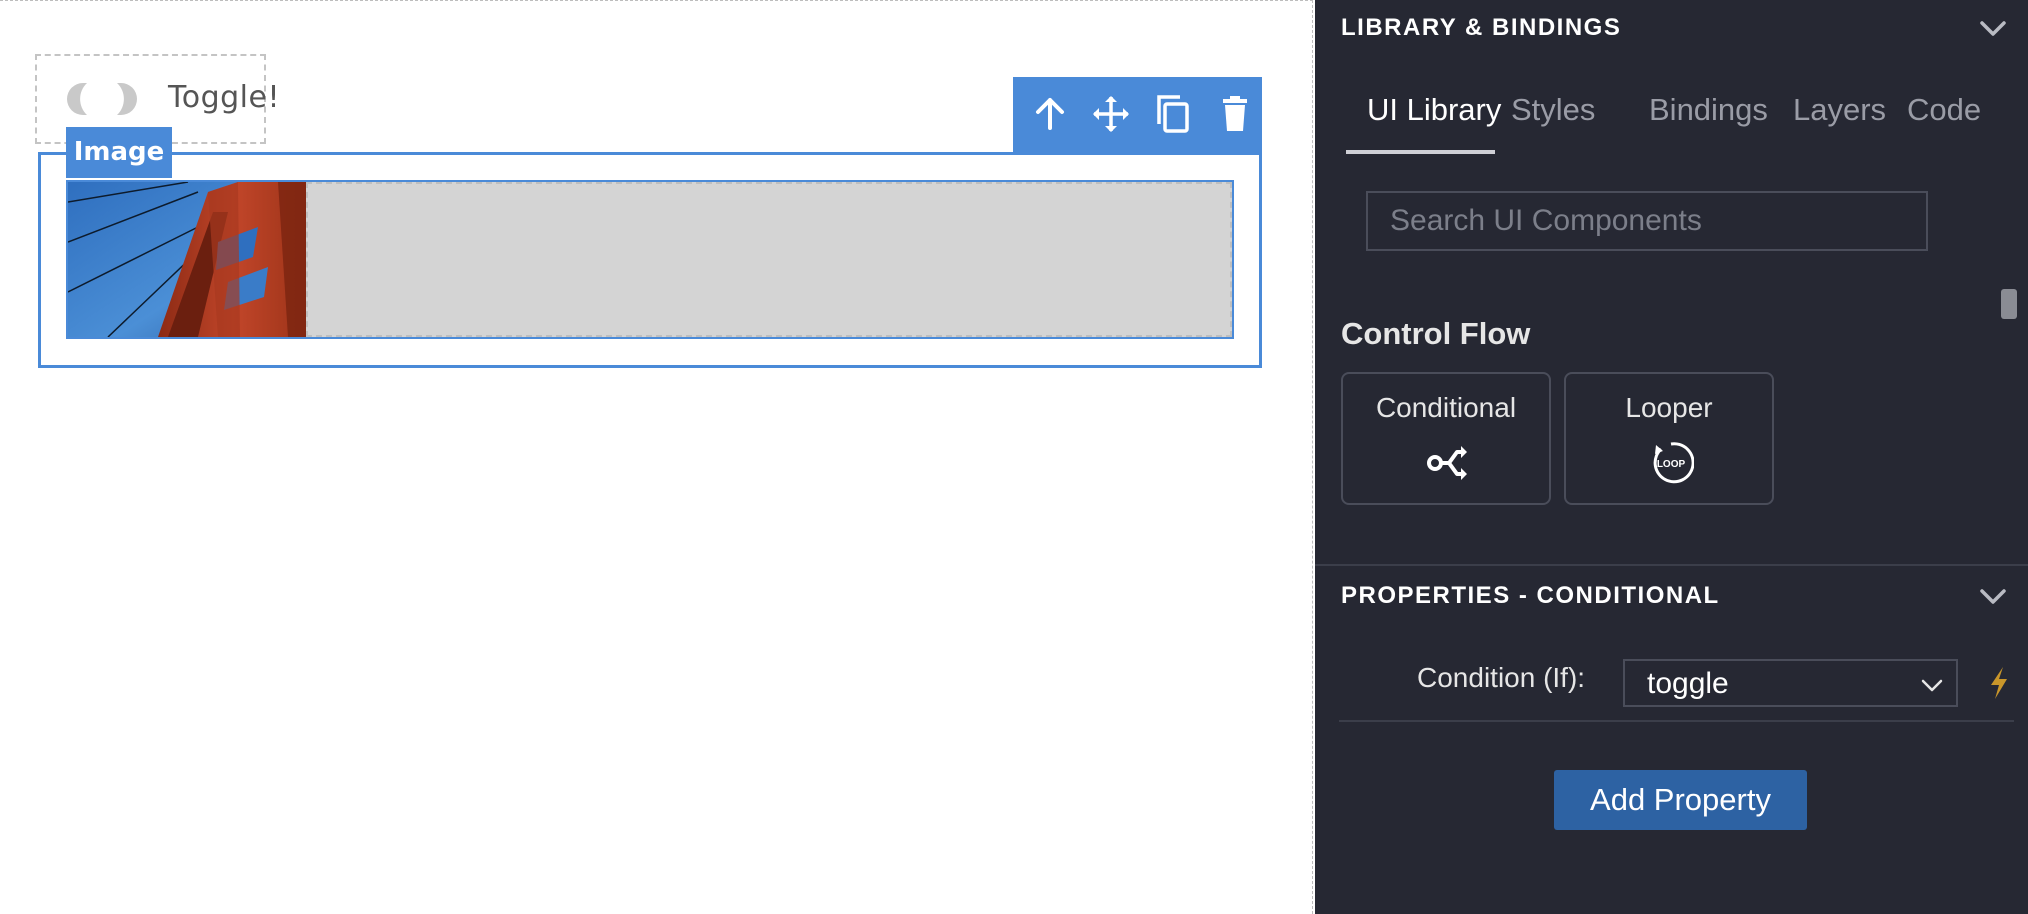 This screenshot has width=2028, height=914. What do you see at coordinates (1446, 438) in the screenshot?
I see `conditional-component-card: Conditional` at bounding box center [1446, 438].